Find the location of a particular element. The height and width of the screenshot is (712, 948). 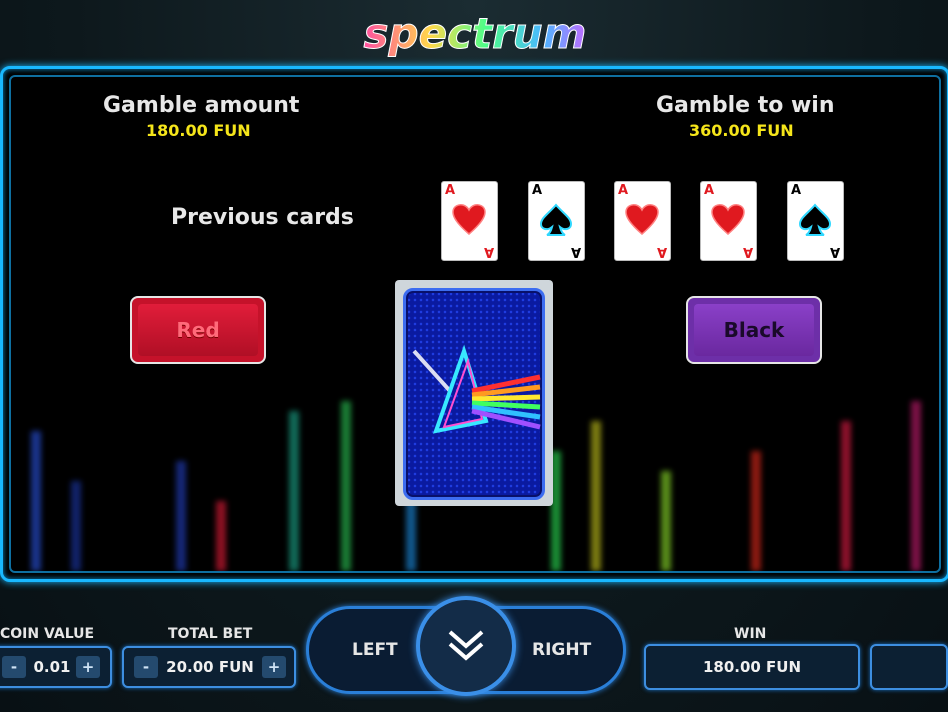

win-label: WIN is located at coordinates (750, 634).